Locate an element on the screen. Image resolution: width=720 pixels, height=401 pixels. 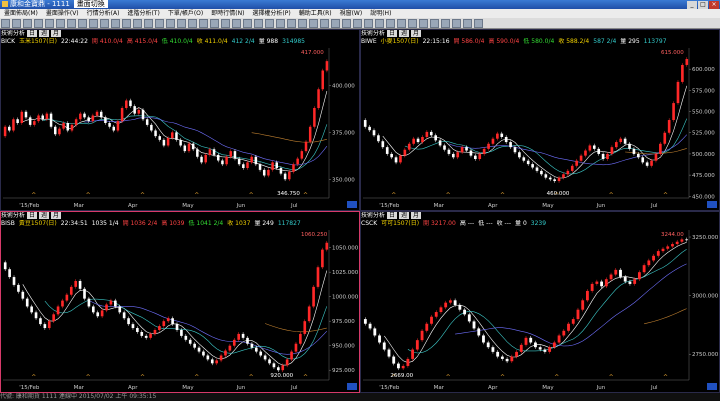
menu-item-3: 進階分析(T) is located at coordinates (143, 13).